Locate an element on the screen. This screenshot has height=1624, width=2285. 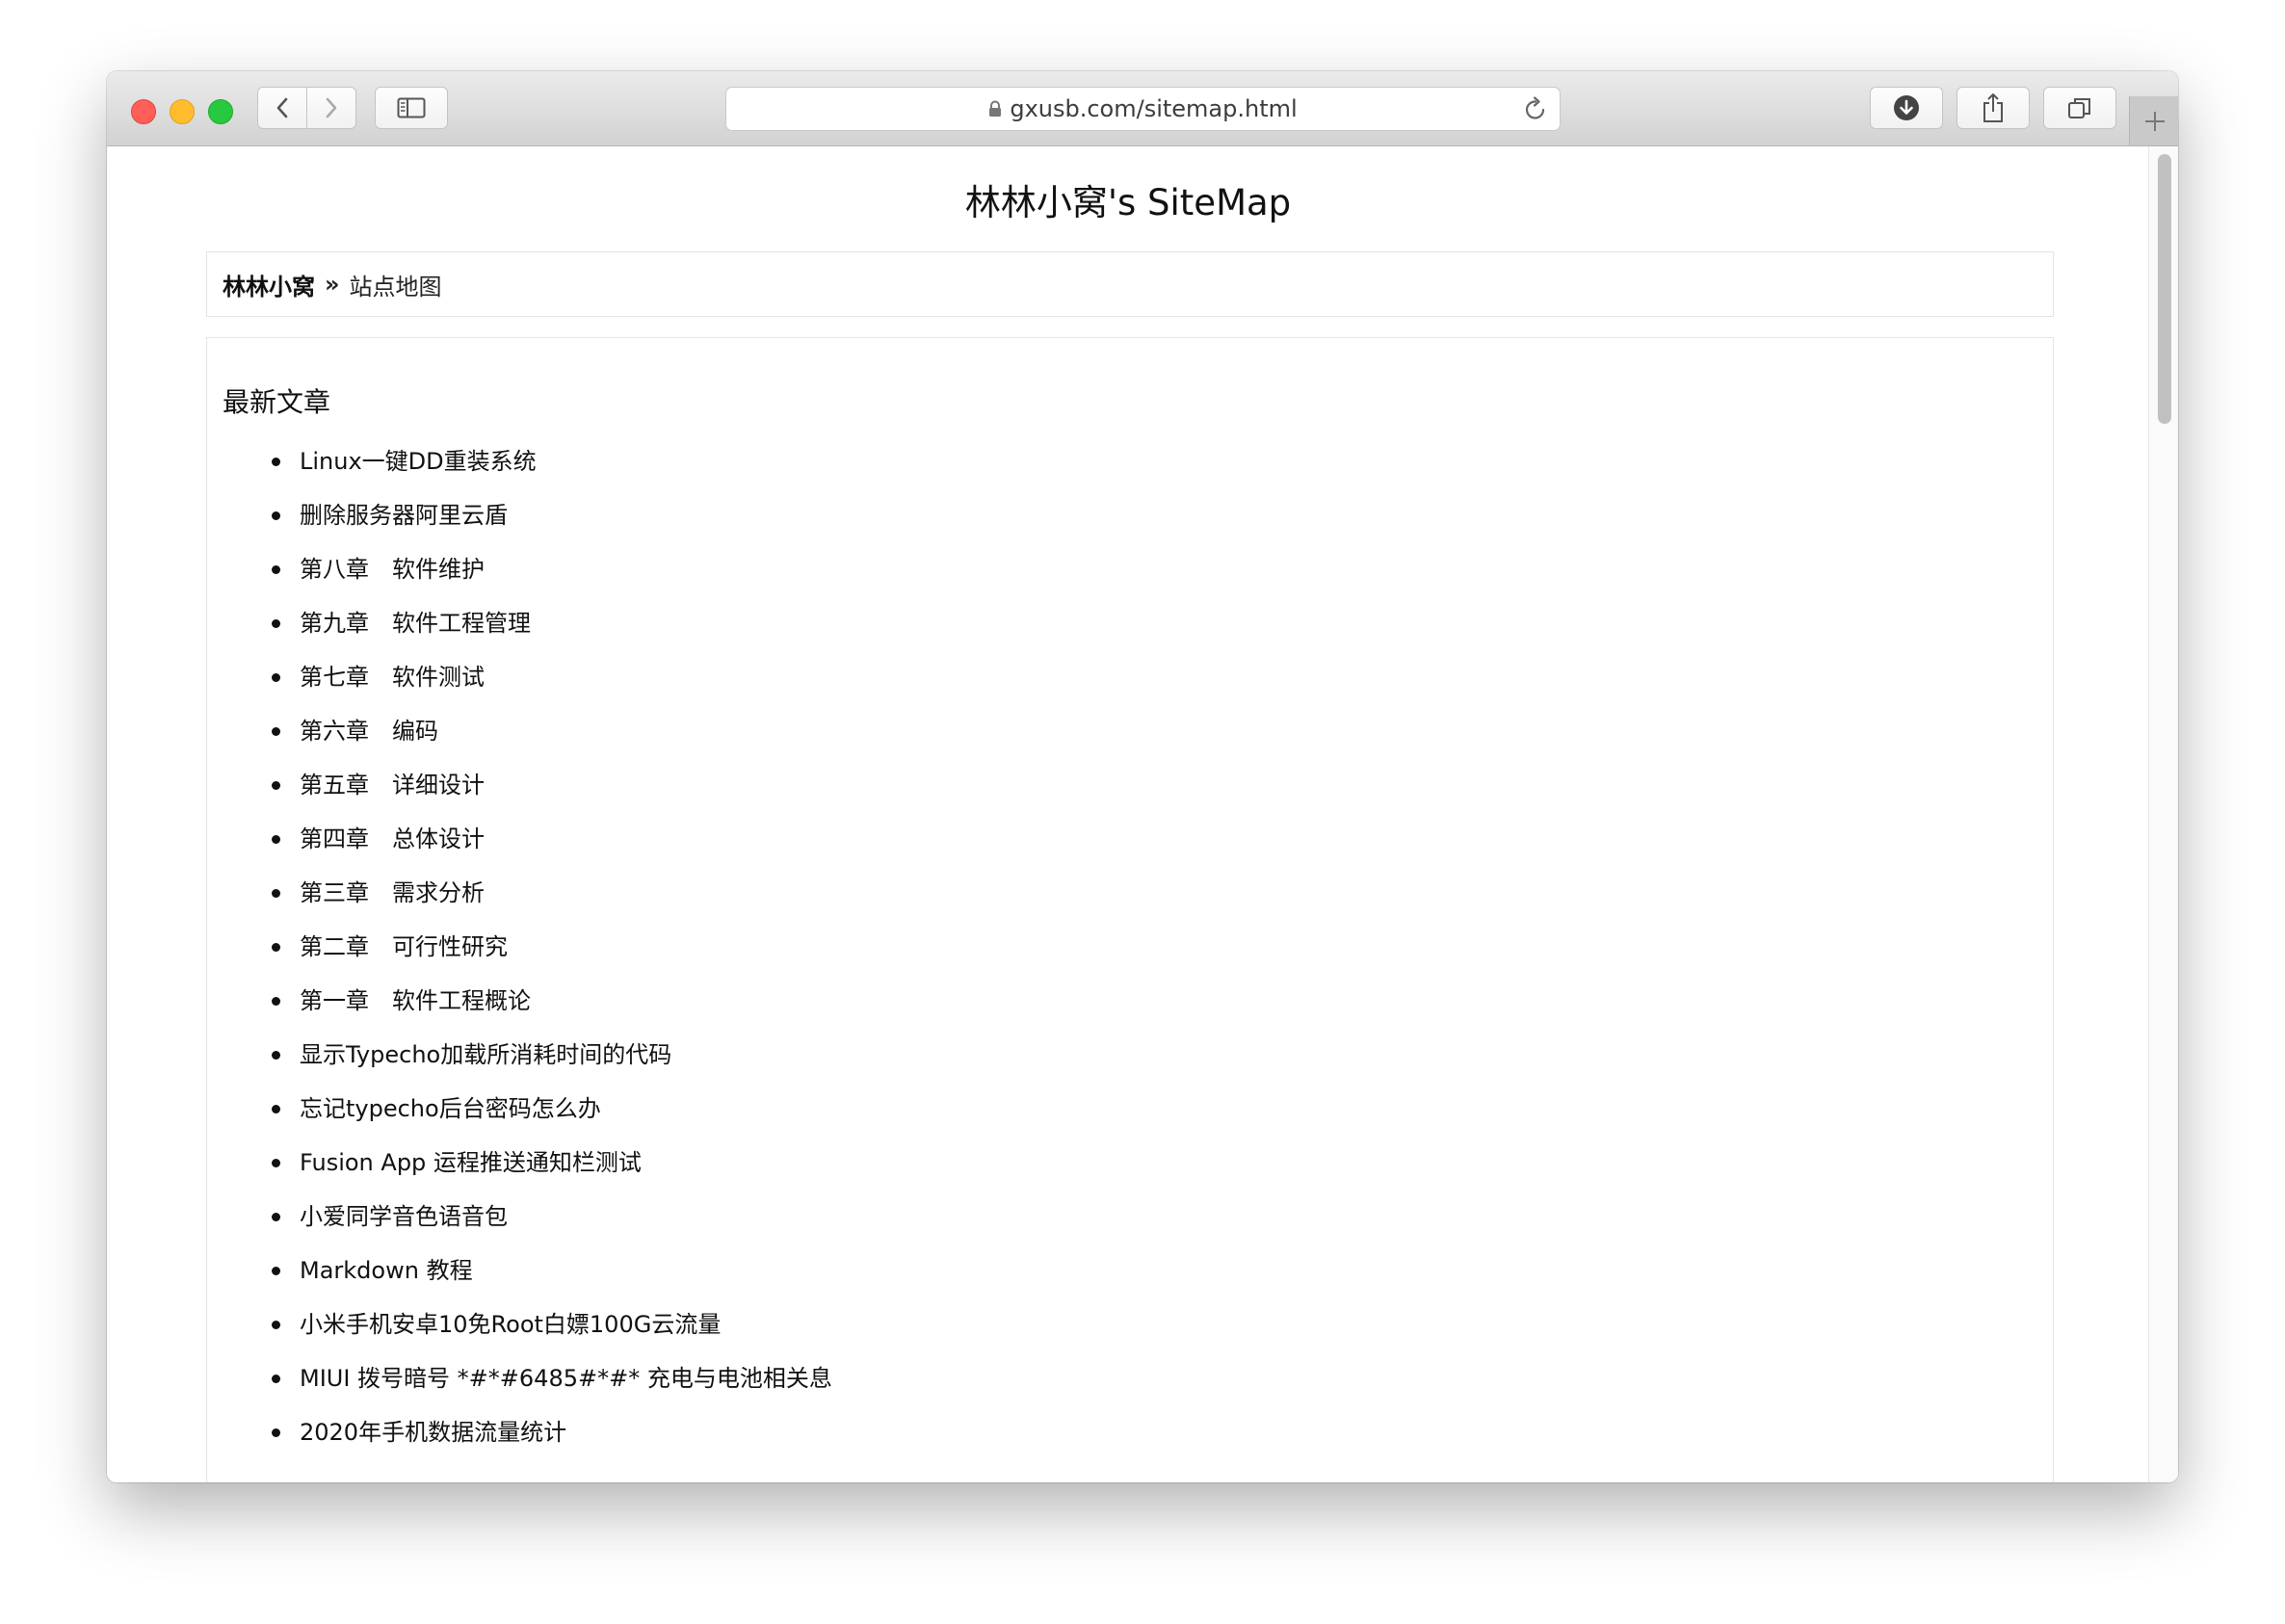
section-heading: 最新文章 is located at coordinates (277, 402).